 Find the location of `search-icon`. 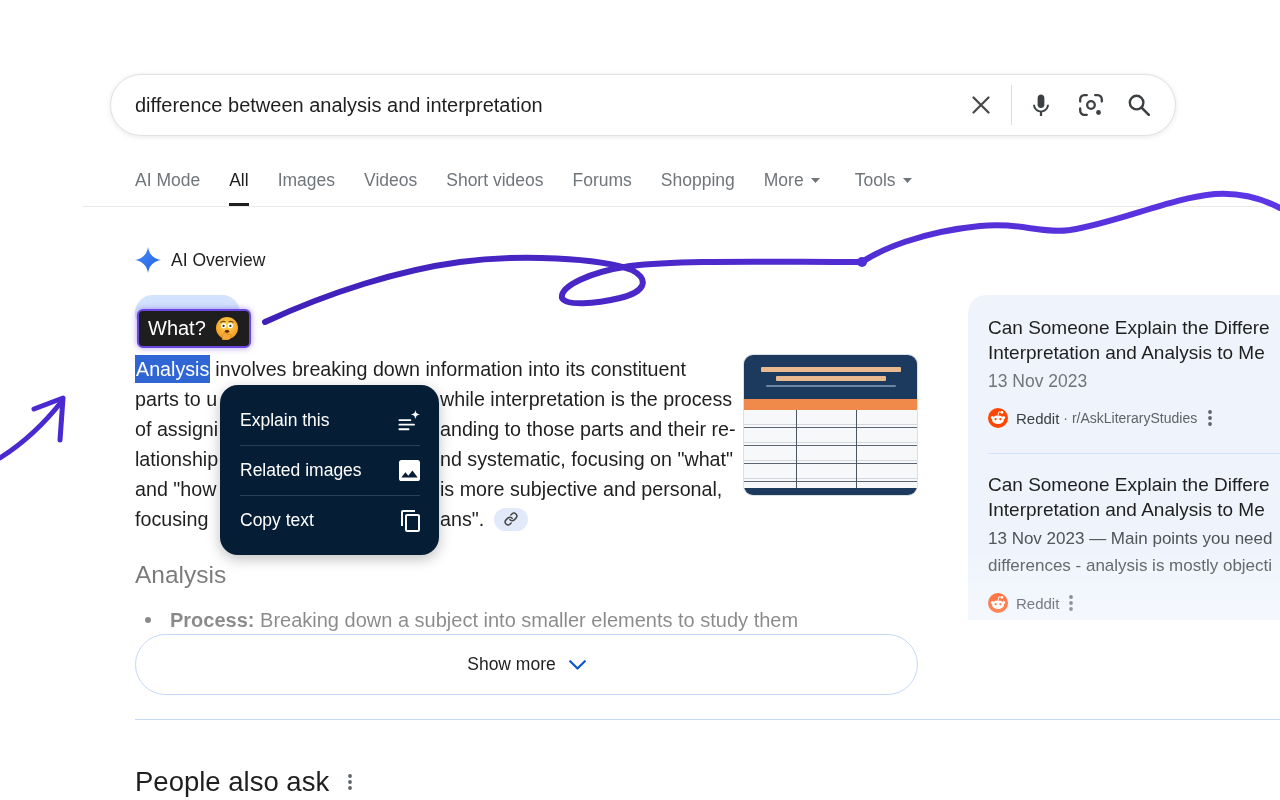

search-icon is located at coordinates (1139, 105).